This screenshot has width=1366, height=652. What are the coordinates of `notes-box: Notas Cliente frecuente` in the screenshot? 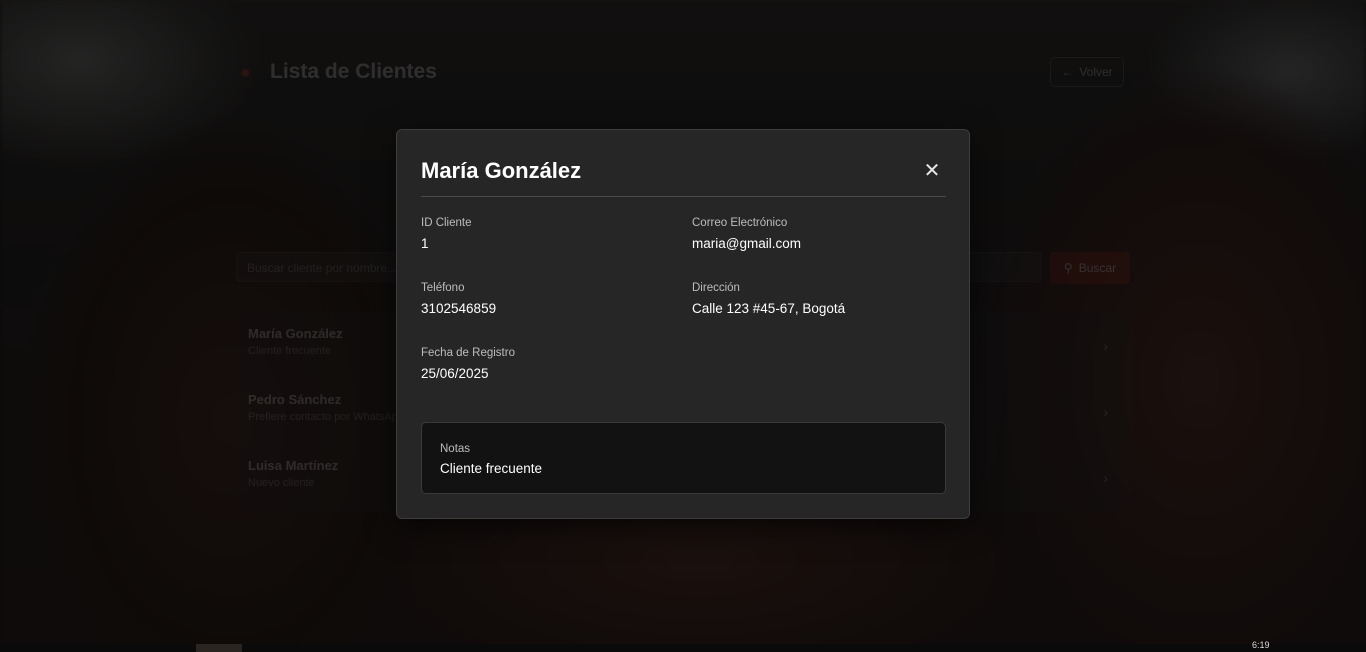 It's located at (683, 458).